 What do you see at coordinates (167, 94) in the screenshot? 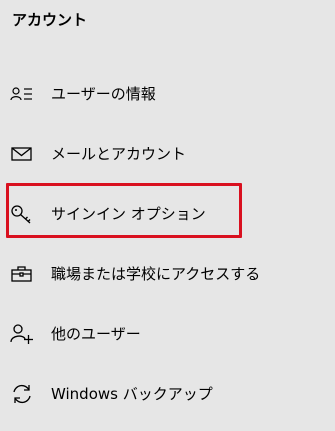
I see `nav-item-your-info: ユーザーの情報` at bounding box center [167, 94].